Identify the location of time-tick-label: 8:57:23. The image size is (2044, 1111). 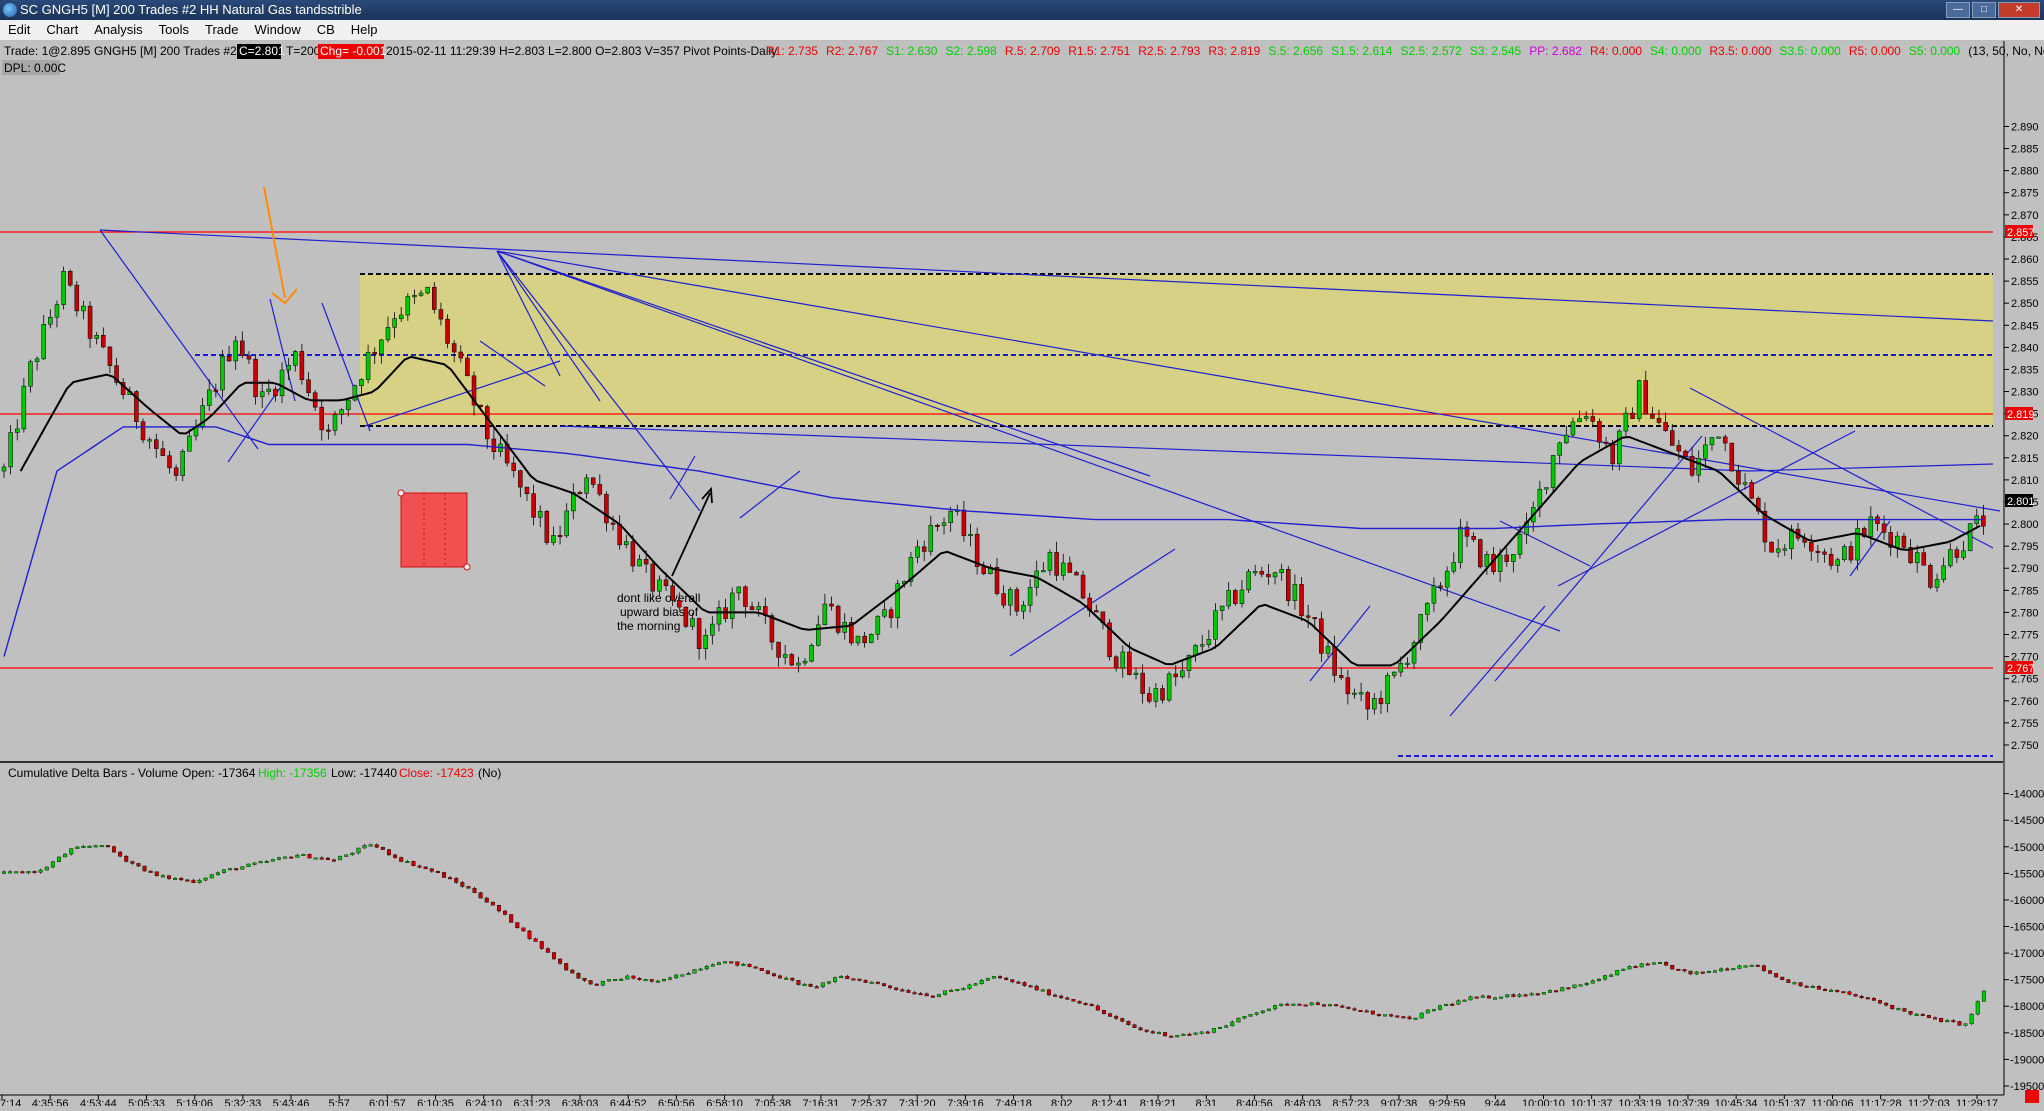
(1350, 1102).